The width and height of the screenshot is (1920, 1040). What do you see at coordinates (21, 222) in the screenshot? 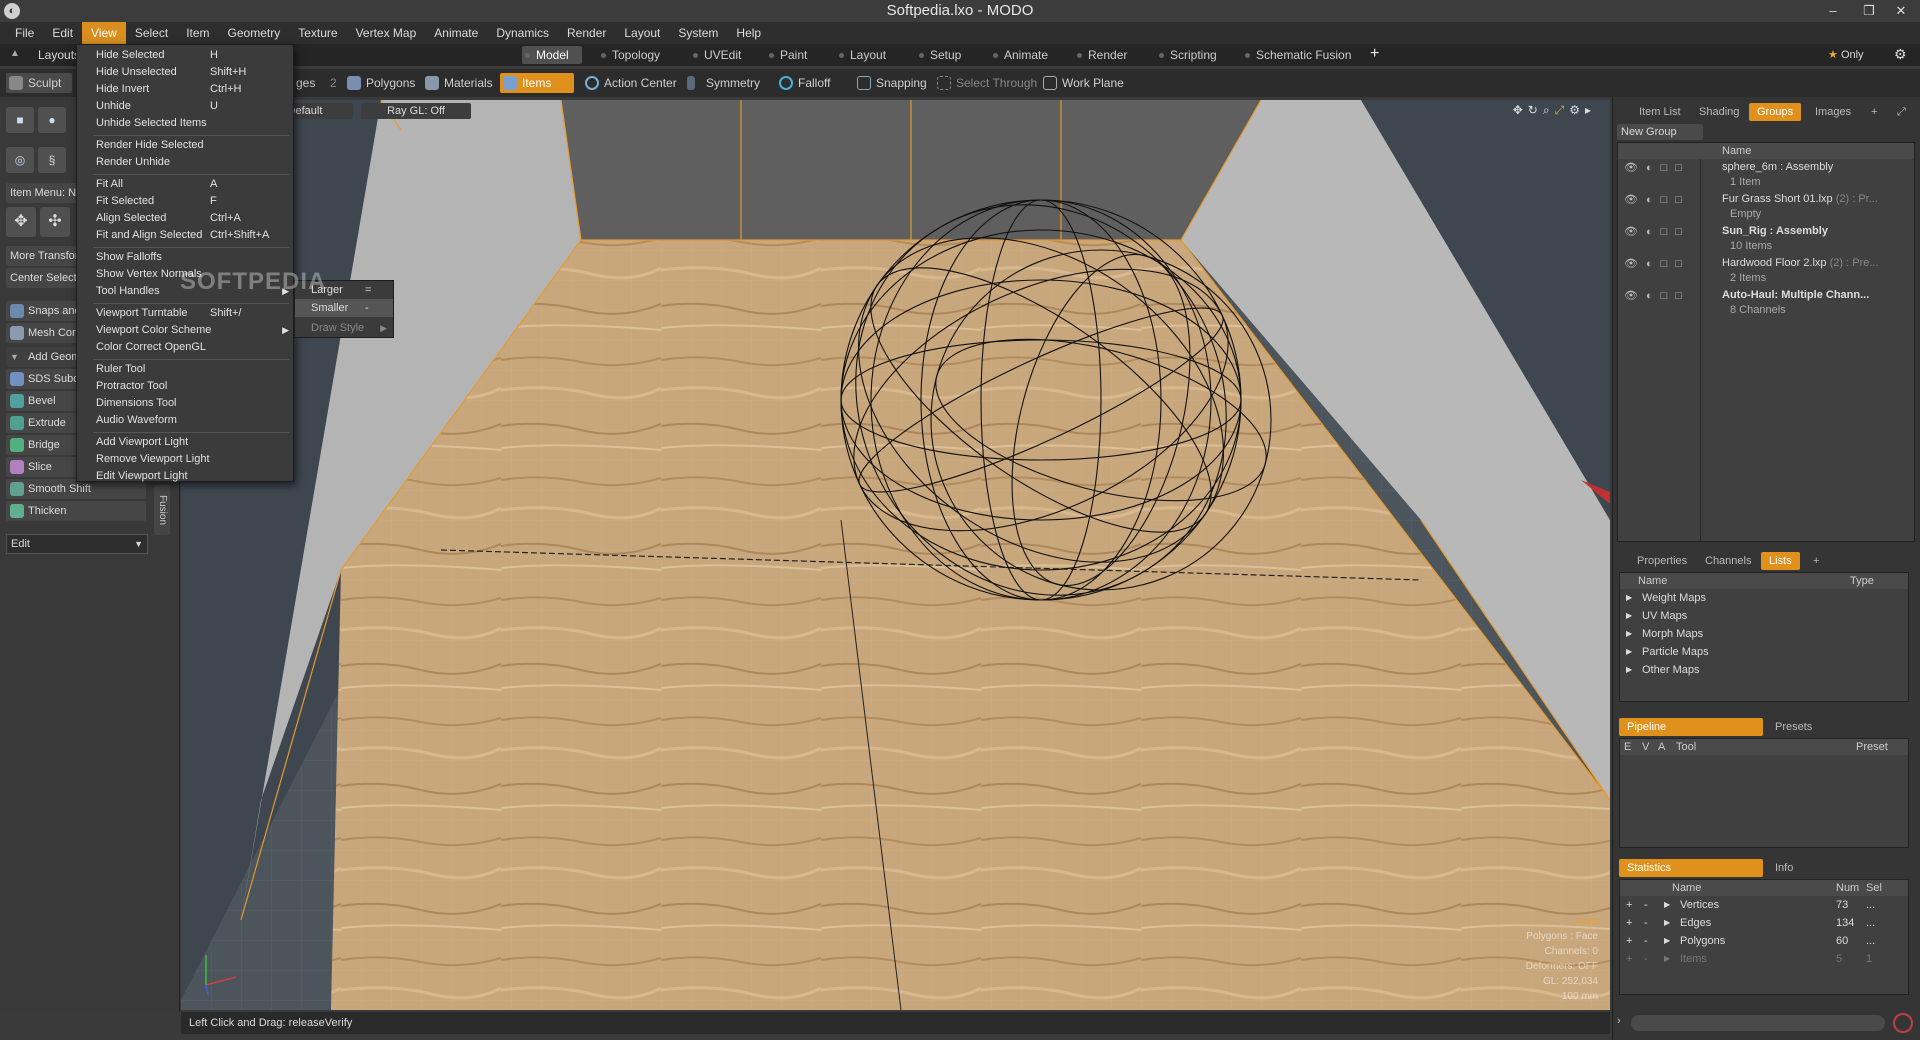
I see `move-gizmo-icon: ✥` at bounding box center [21, 222].